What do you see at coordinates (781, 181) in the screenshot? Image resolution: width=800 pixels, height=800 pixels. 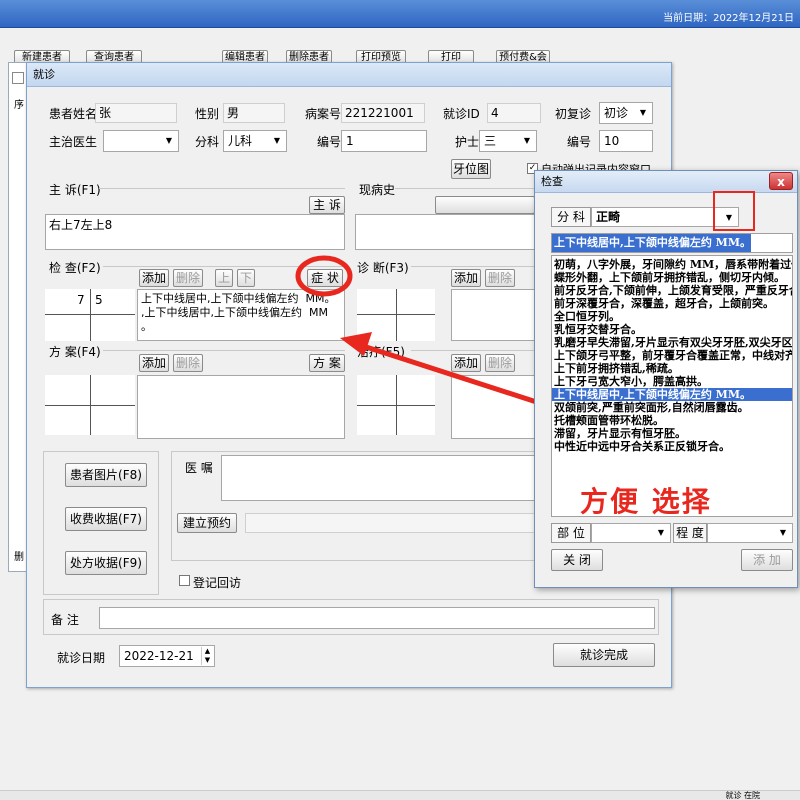 I see `close-icon: x` at bounding box center [781, 181].